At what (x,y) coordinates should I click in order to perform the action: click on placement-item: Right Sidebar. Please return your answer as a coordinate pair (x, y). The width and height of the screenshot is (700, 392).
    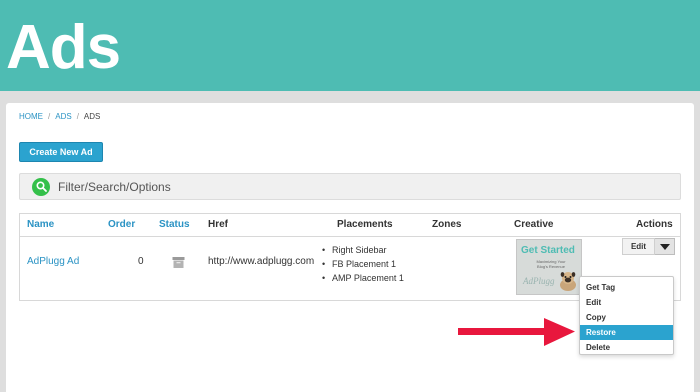
    Looking at the image, I should click on (363, 250).